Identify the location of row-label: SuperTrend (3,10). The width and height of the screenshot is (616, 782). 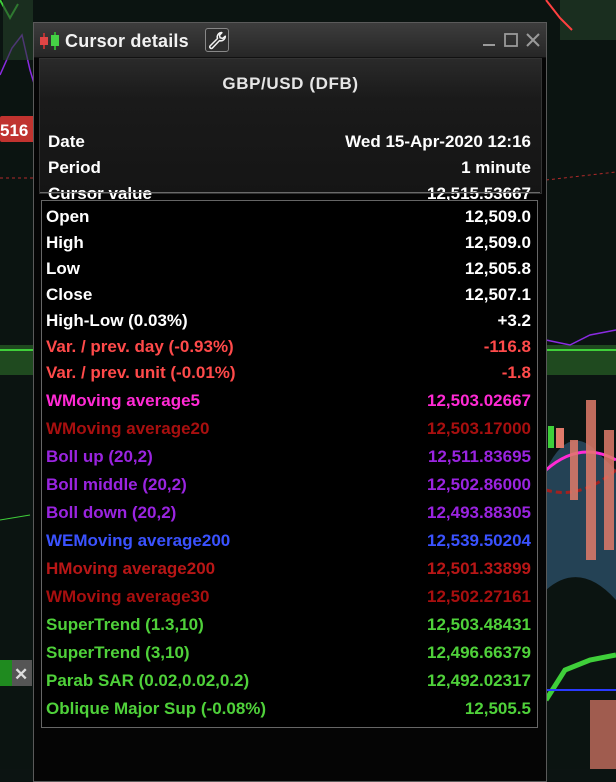
(118, 652).